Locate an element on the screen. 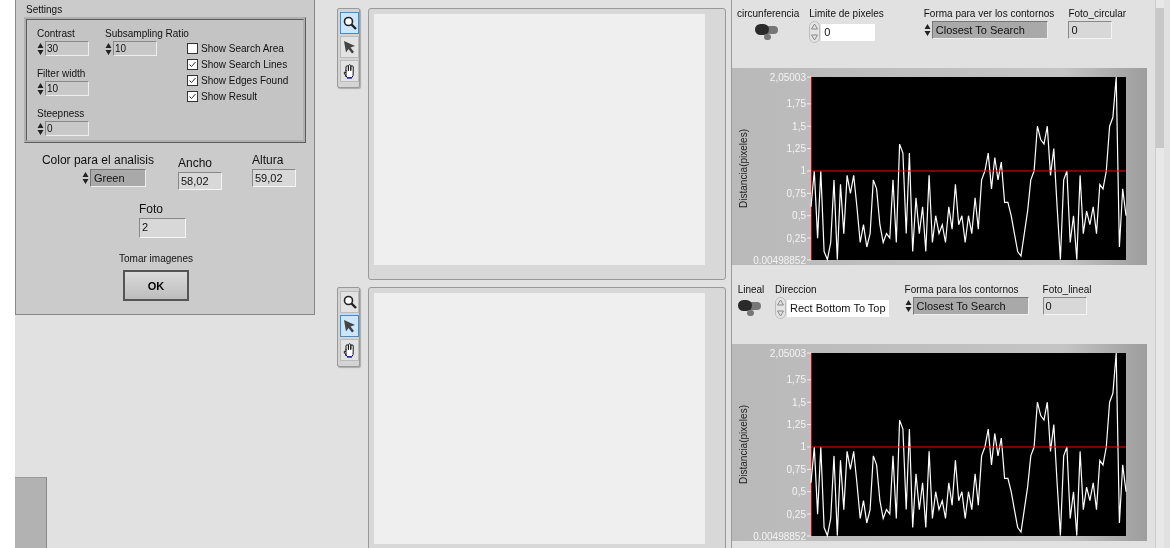 The width and height of the screenshot is (1170, 548). field-label: Direccion is located at coordinates (796, 289).